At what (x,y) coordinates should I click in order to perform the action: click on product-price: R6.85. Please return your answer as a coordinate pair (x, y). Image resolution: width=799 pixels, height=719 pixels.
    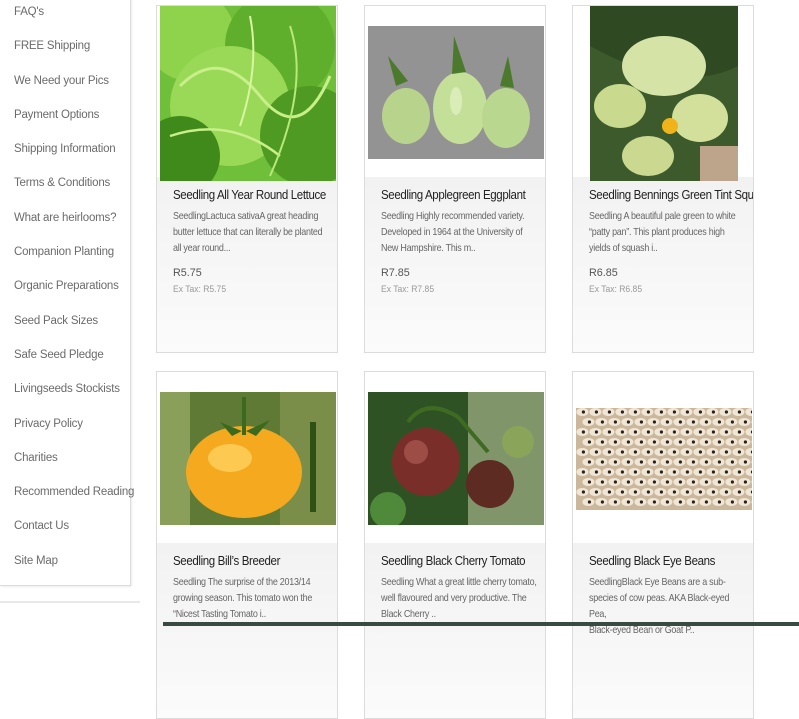
    Looking at the image, I should click on (603, 273).